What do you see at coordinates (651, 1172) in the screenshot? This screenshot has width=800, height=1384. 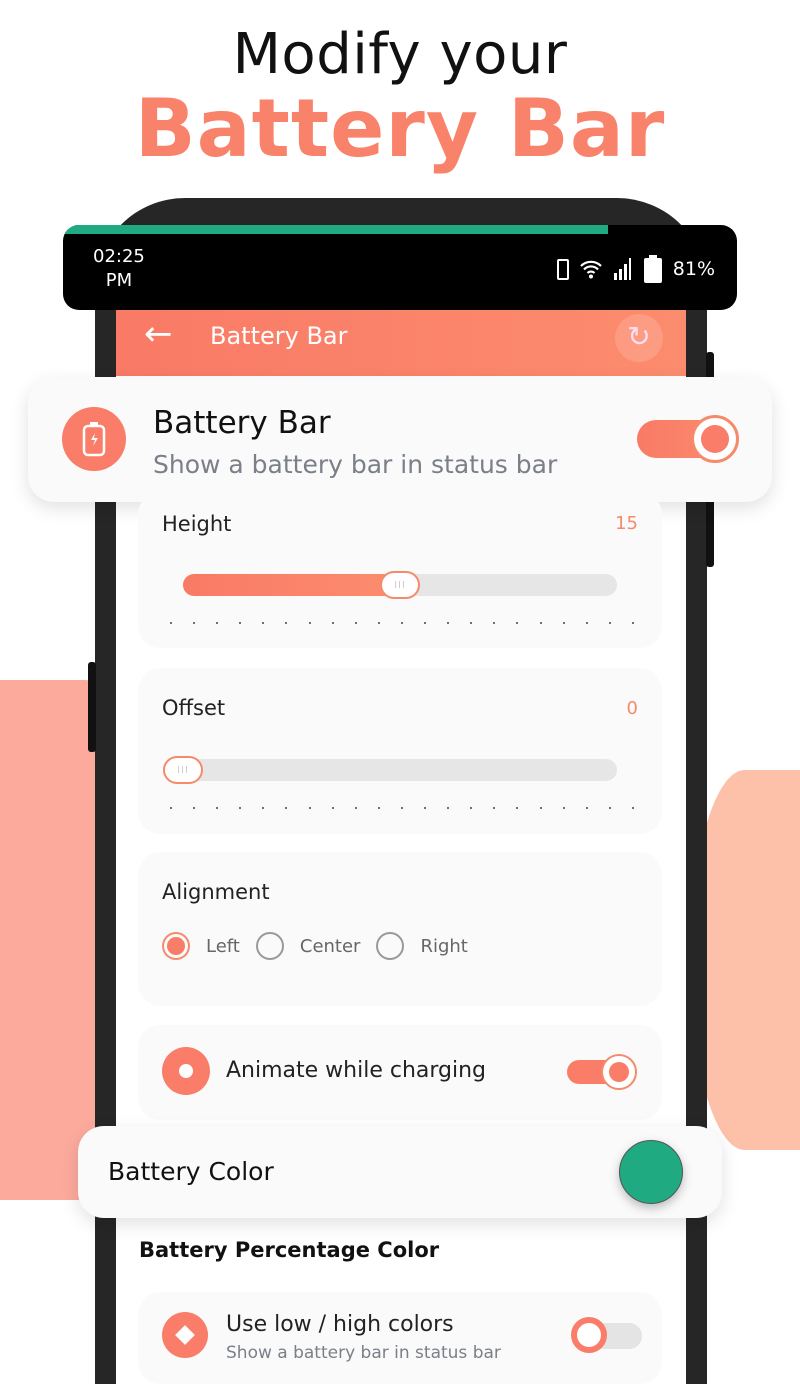 I see `battery-color-swatch` at bounding box center [651, 1172].